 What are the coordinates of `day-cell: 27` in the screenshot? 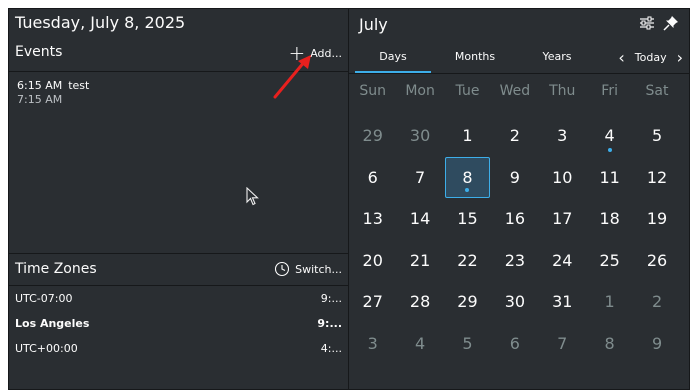 It's located at (372, 302).